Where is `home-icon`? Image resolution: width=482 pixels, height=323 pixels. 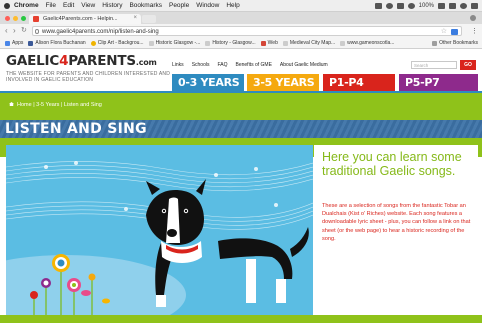
home-icon is located at coordinates (11, 104).